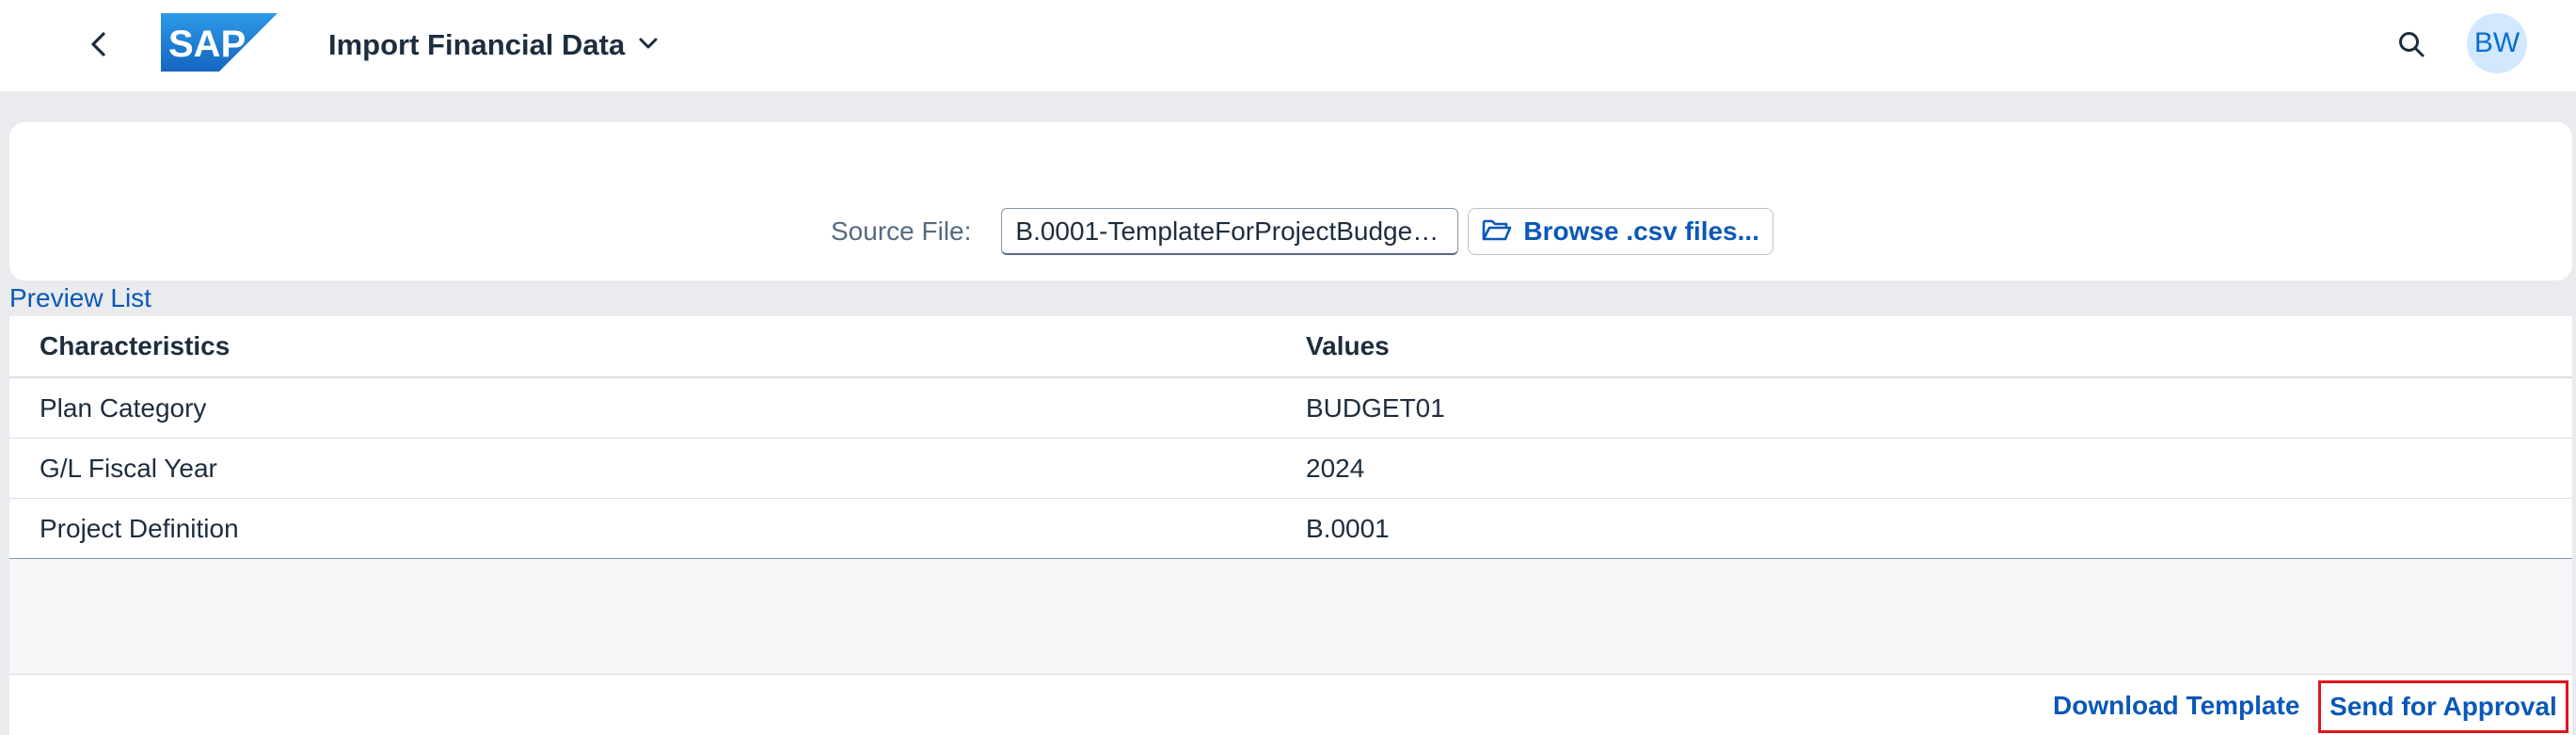 The image size is (2576, 735). Describe the element at coordinates (1290, 528) in the screenshot. I see `table-row: Project Definition B.0001` at that location.